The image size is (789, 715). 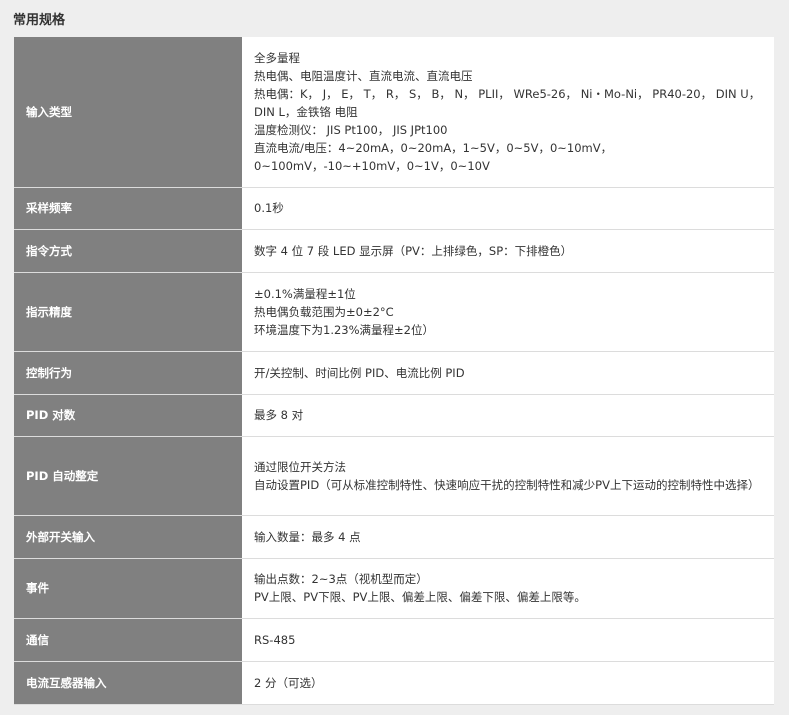 What do you see at coordinates (128, 537) in the screenshot?
I see `spec-label: 外部开关输入` at bounding box center [128, 537].